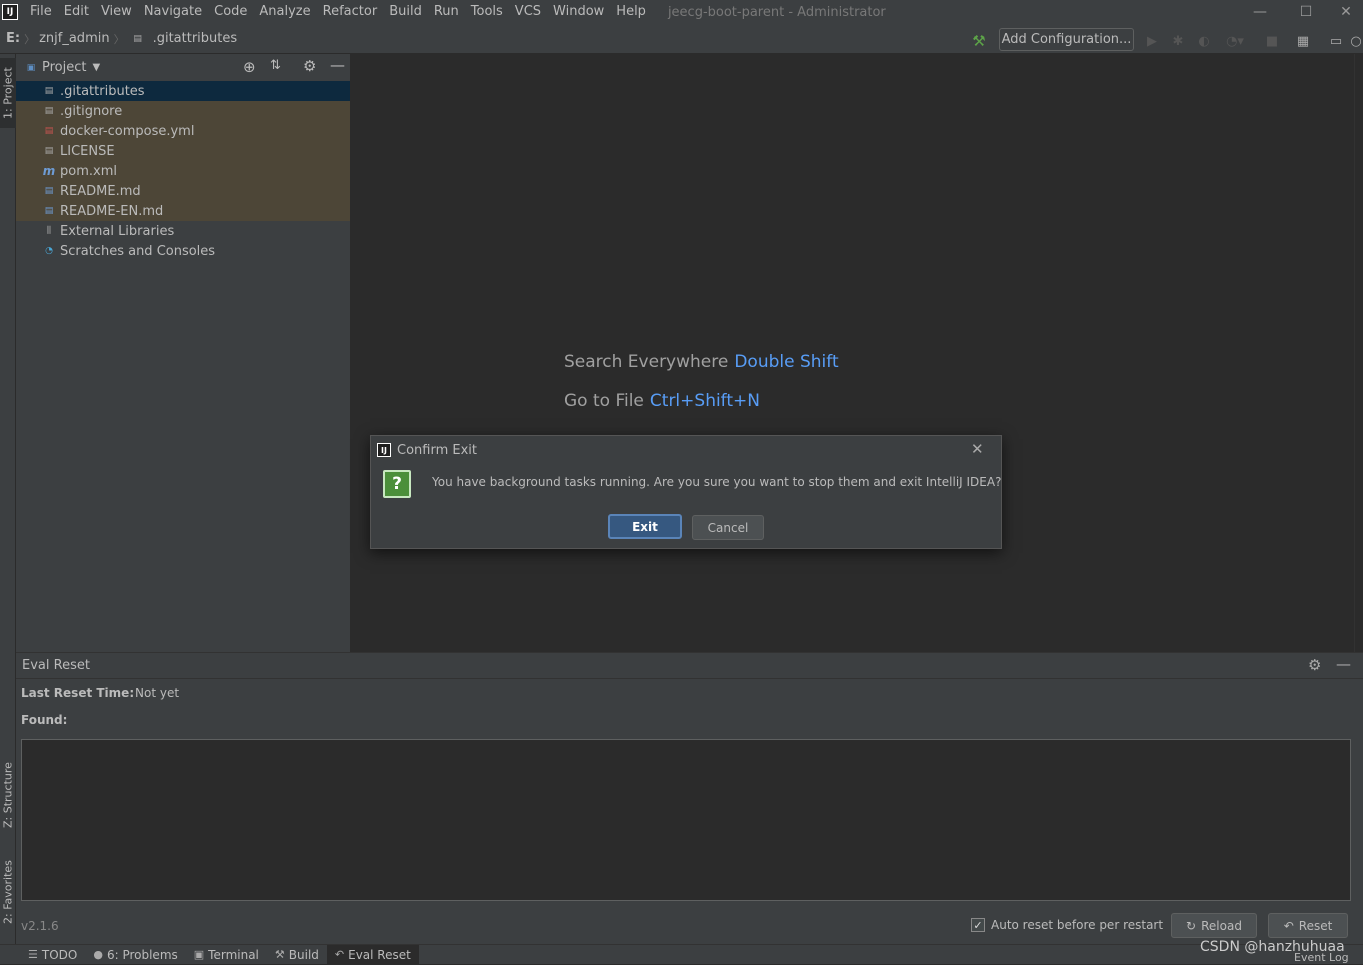 The height and width of the screenshot is (965, 1363). What do you see at coordinates (1260, 12) in the screenshot?
I see `minimize-icon: —` at bounding box center [1260, 12].